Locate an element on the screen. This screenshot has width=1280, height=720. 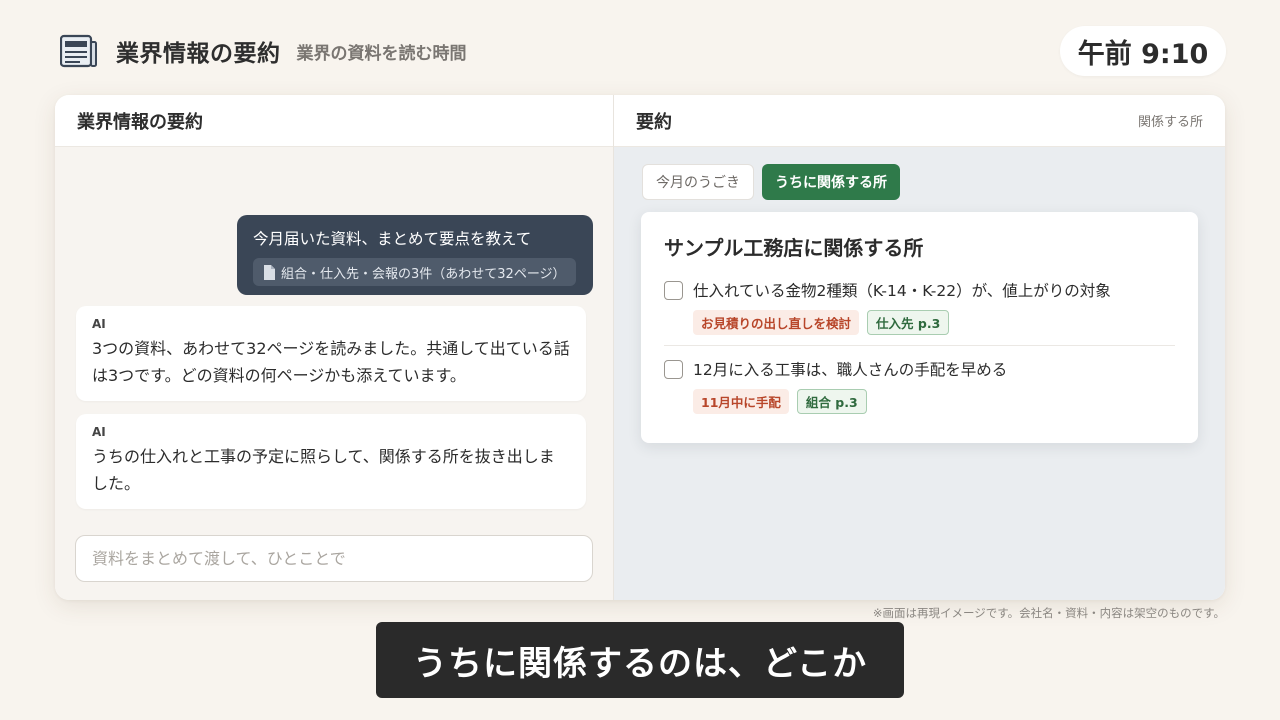
summary-panel-aside: 関係する所 is located at coordinates (1170, 122).